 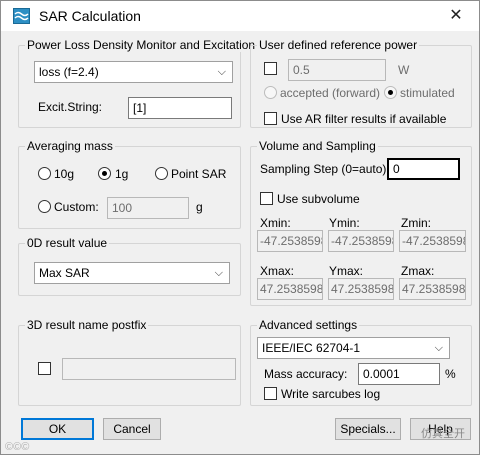 What do you see at coordinates (148, 208) in the screenshot?
I see `custom-mass-input: 100` at bounding box center [148, 208].